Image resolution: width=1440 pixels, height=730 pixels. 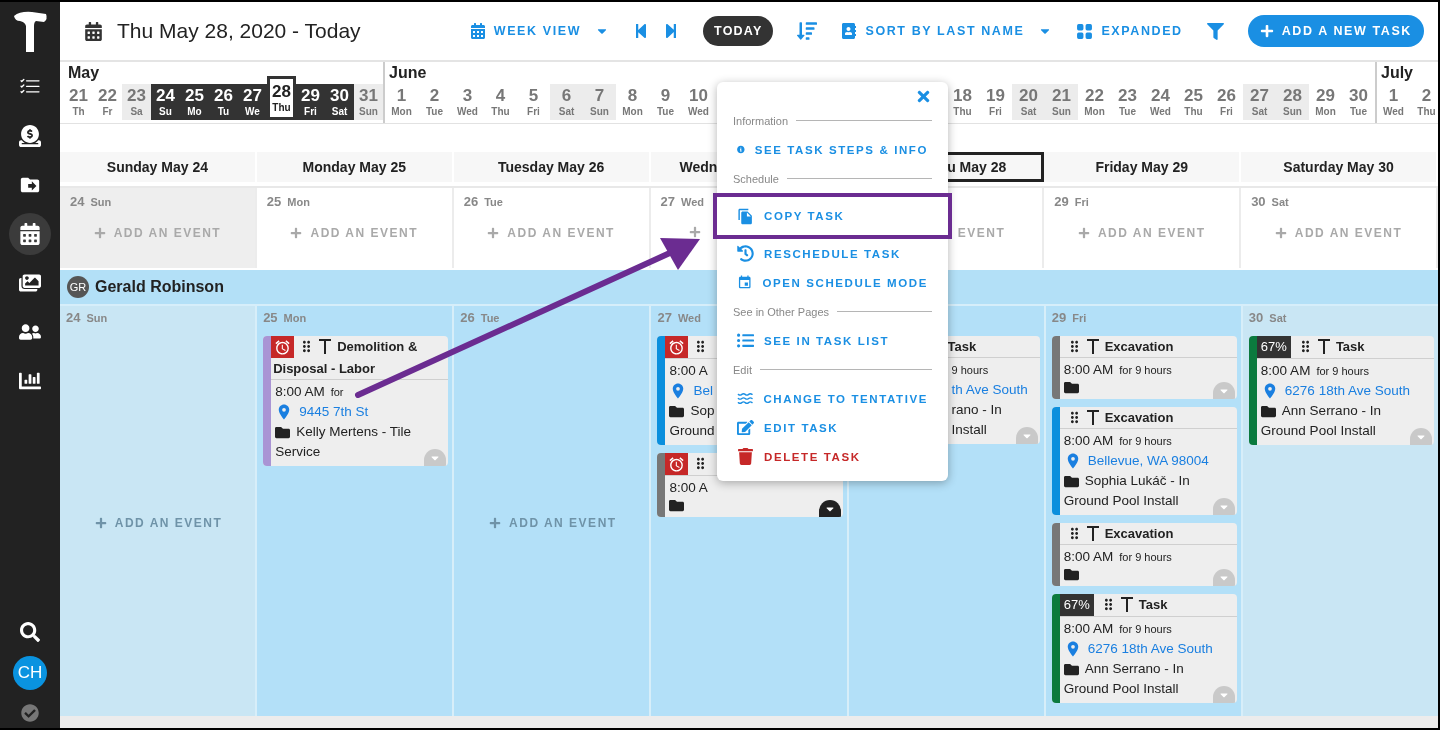 I want to click on project-name: Install, so click(x=969, y=430).